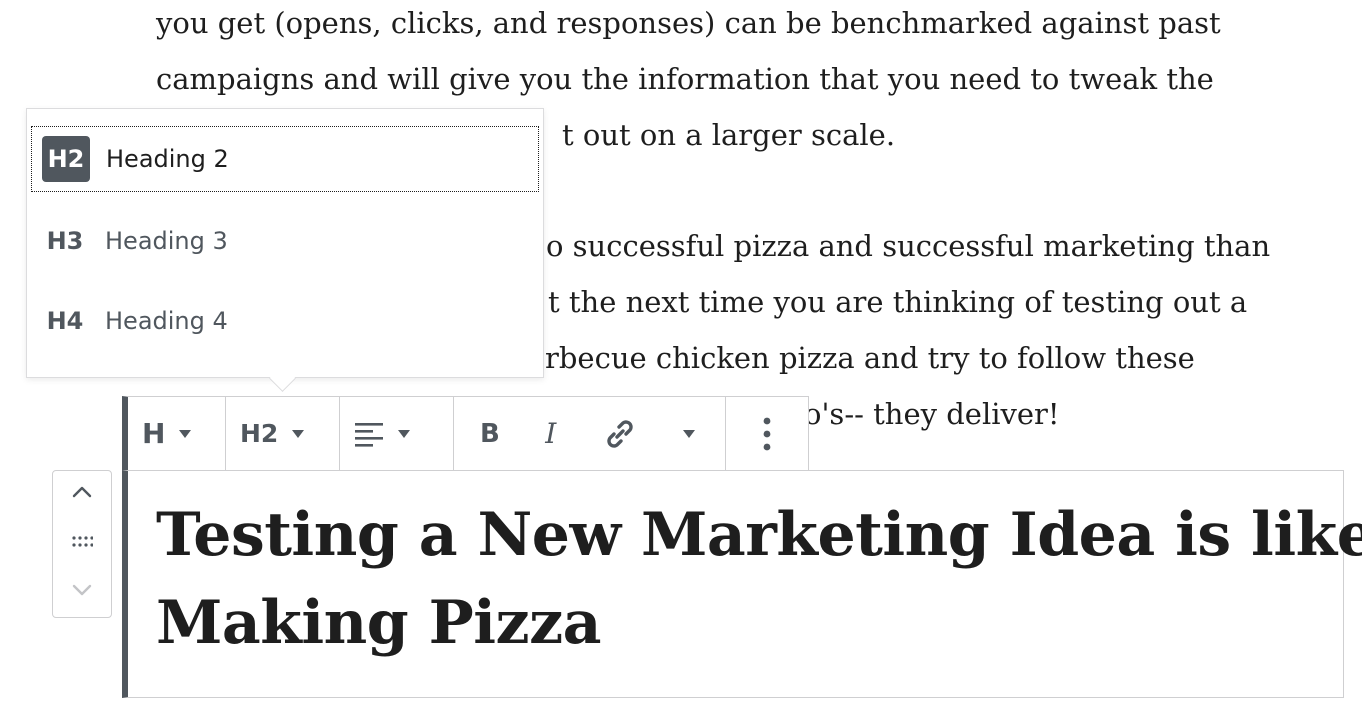 This screenshot has width=1362, height=716. What do you see at coordinates (285, 321) in the screenshot?
I see `heading-4-option: H4 Heading 4` at bounding box center [285, 321].